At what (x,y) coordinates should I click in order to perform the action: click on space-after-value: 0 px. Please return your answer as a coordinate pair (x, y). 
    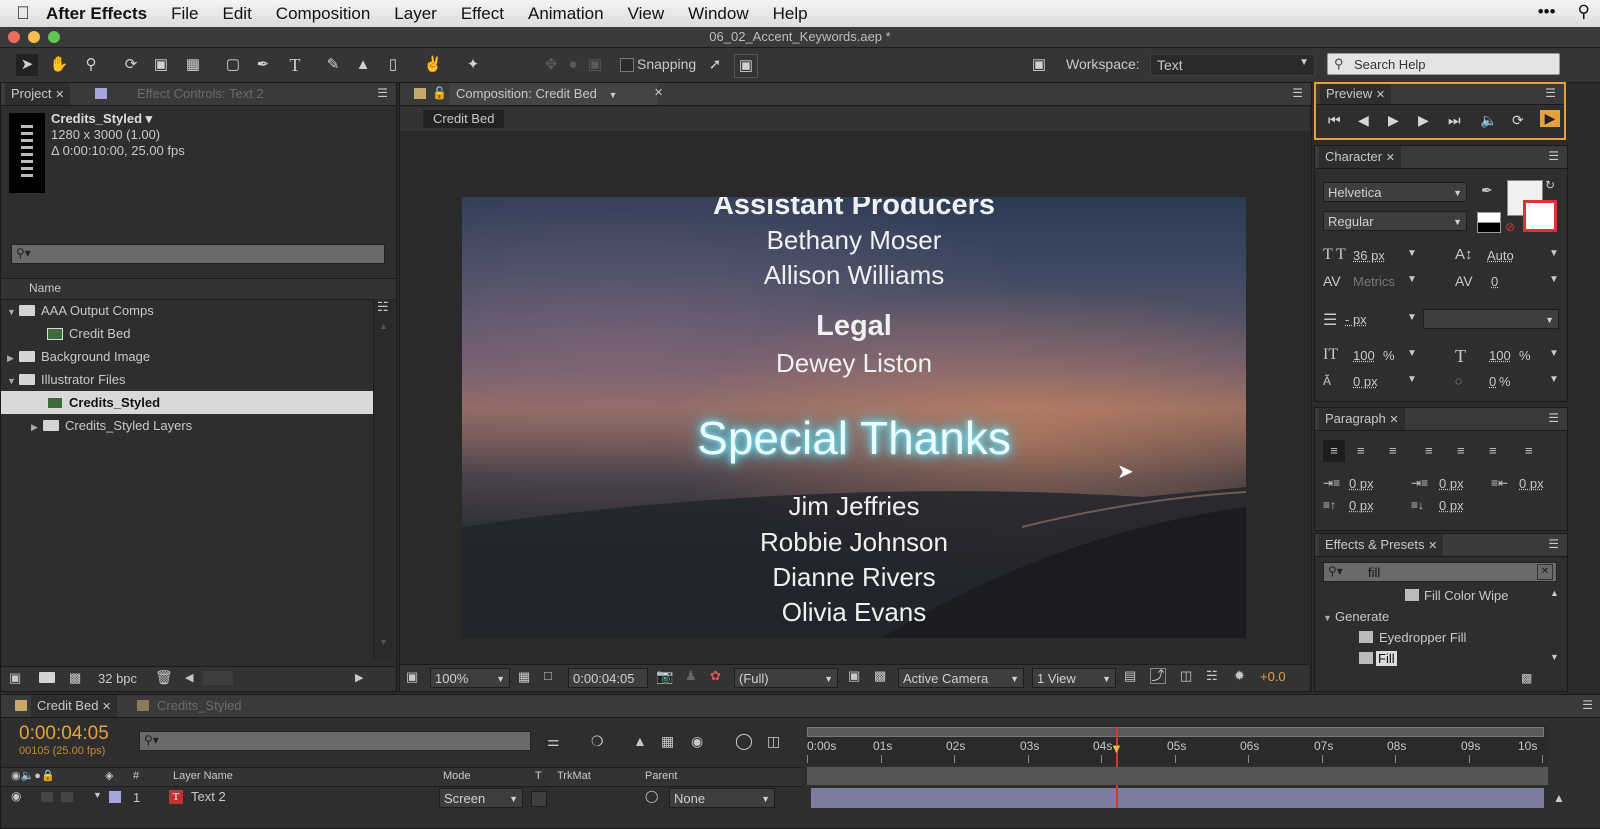
    Looking at the image, I should click on (1451, 505).